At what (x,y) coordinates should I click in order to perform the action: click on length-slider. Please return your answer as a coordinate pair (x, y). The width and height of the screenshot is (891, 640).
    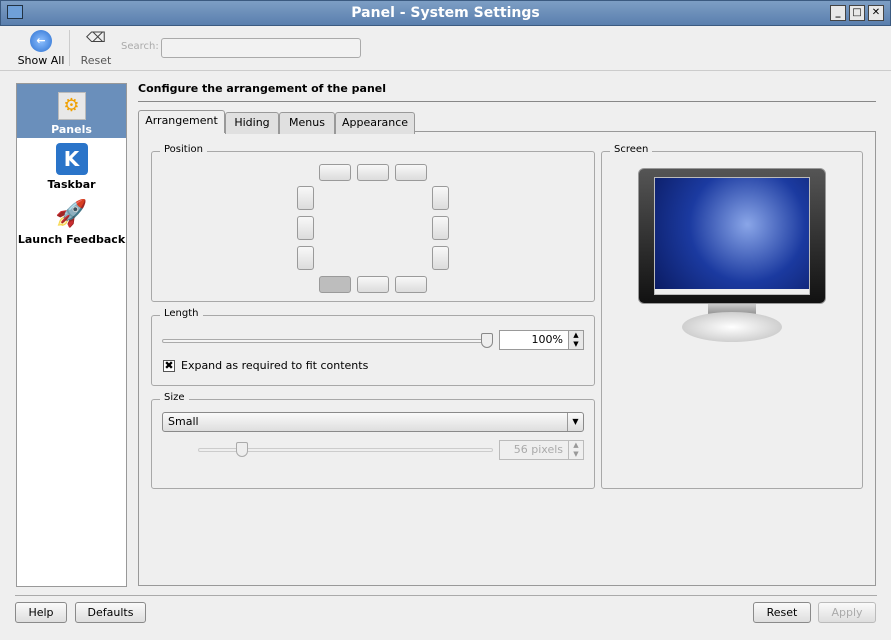
    Looking at the image, I should click on (324, 341).